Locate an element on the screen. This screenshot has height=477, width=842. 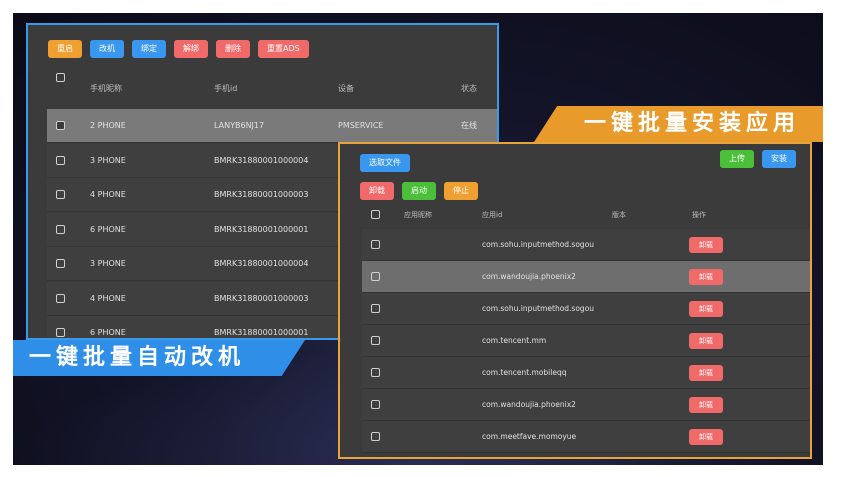
phone-table-header: 手机昵称 手机id 设备 状态 is located at coordinates (262, 89).